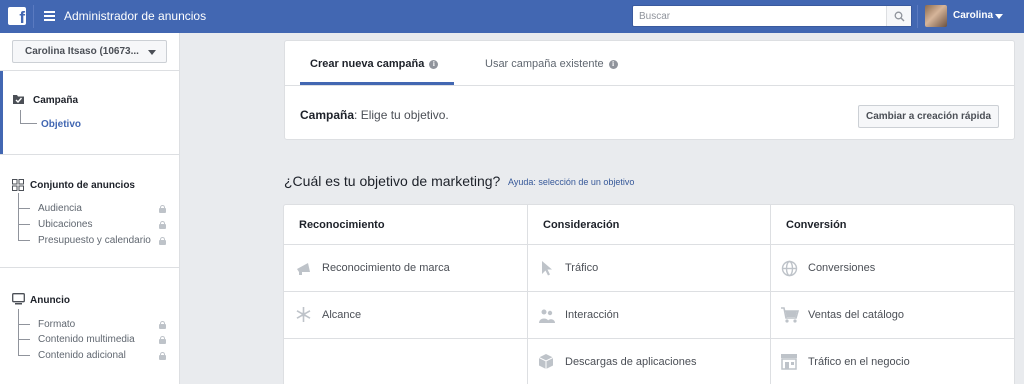 The width and height of the screenshot is (1024, 384). Describe the element at coordinates (60, 208) in the screenshot. I see `sidebar-item-audiencia: Audiencia` at that location.